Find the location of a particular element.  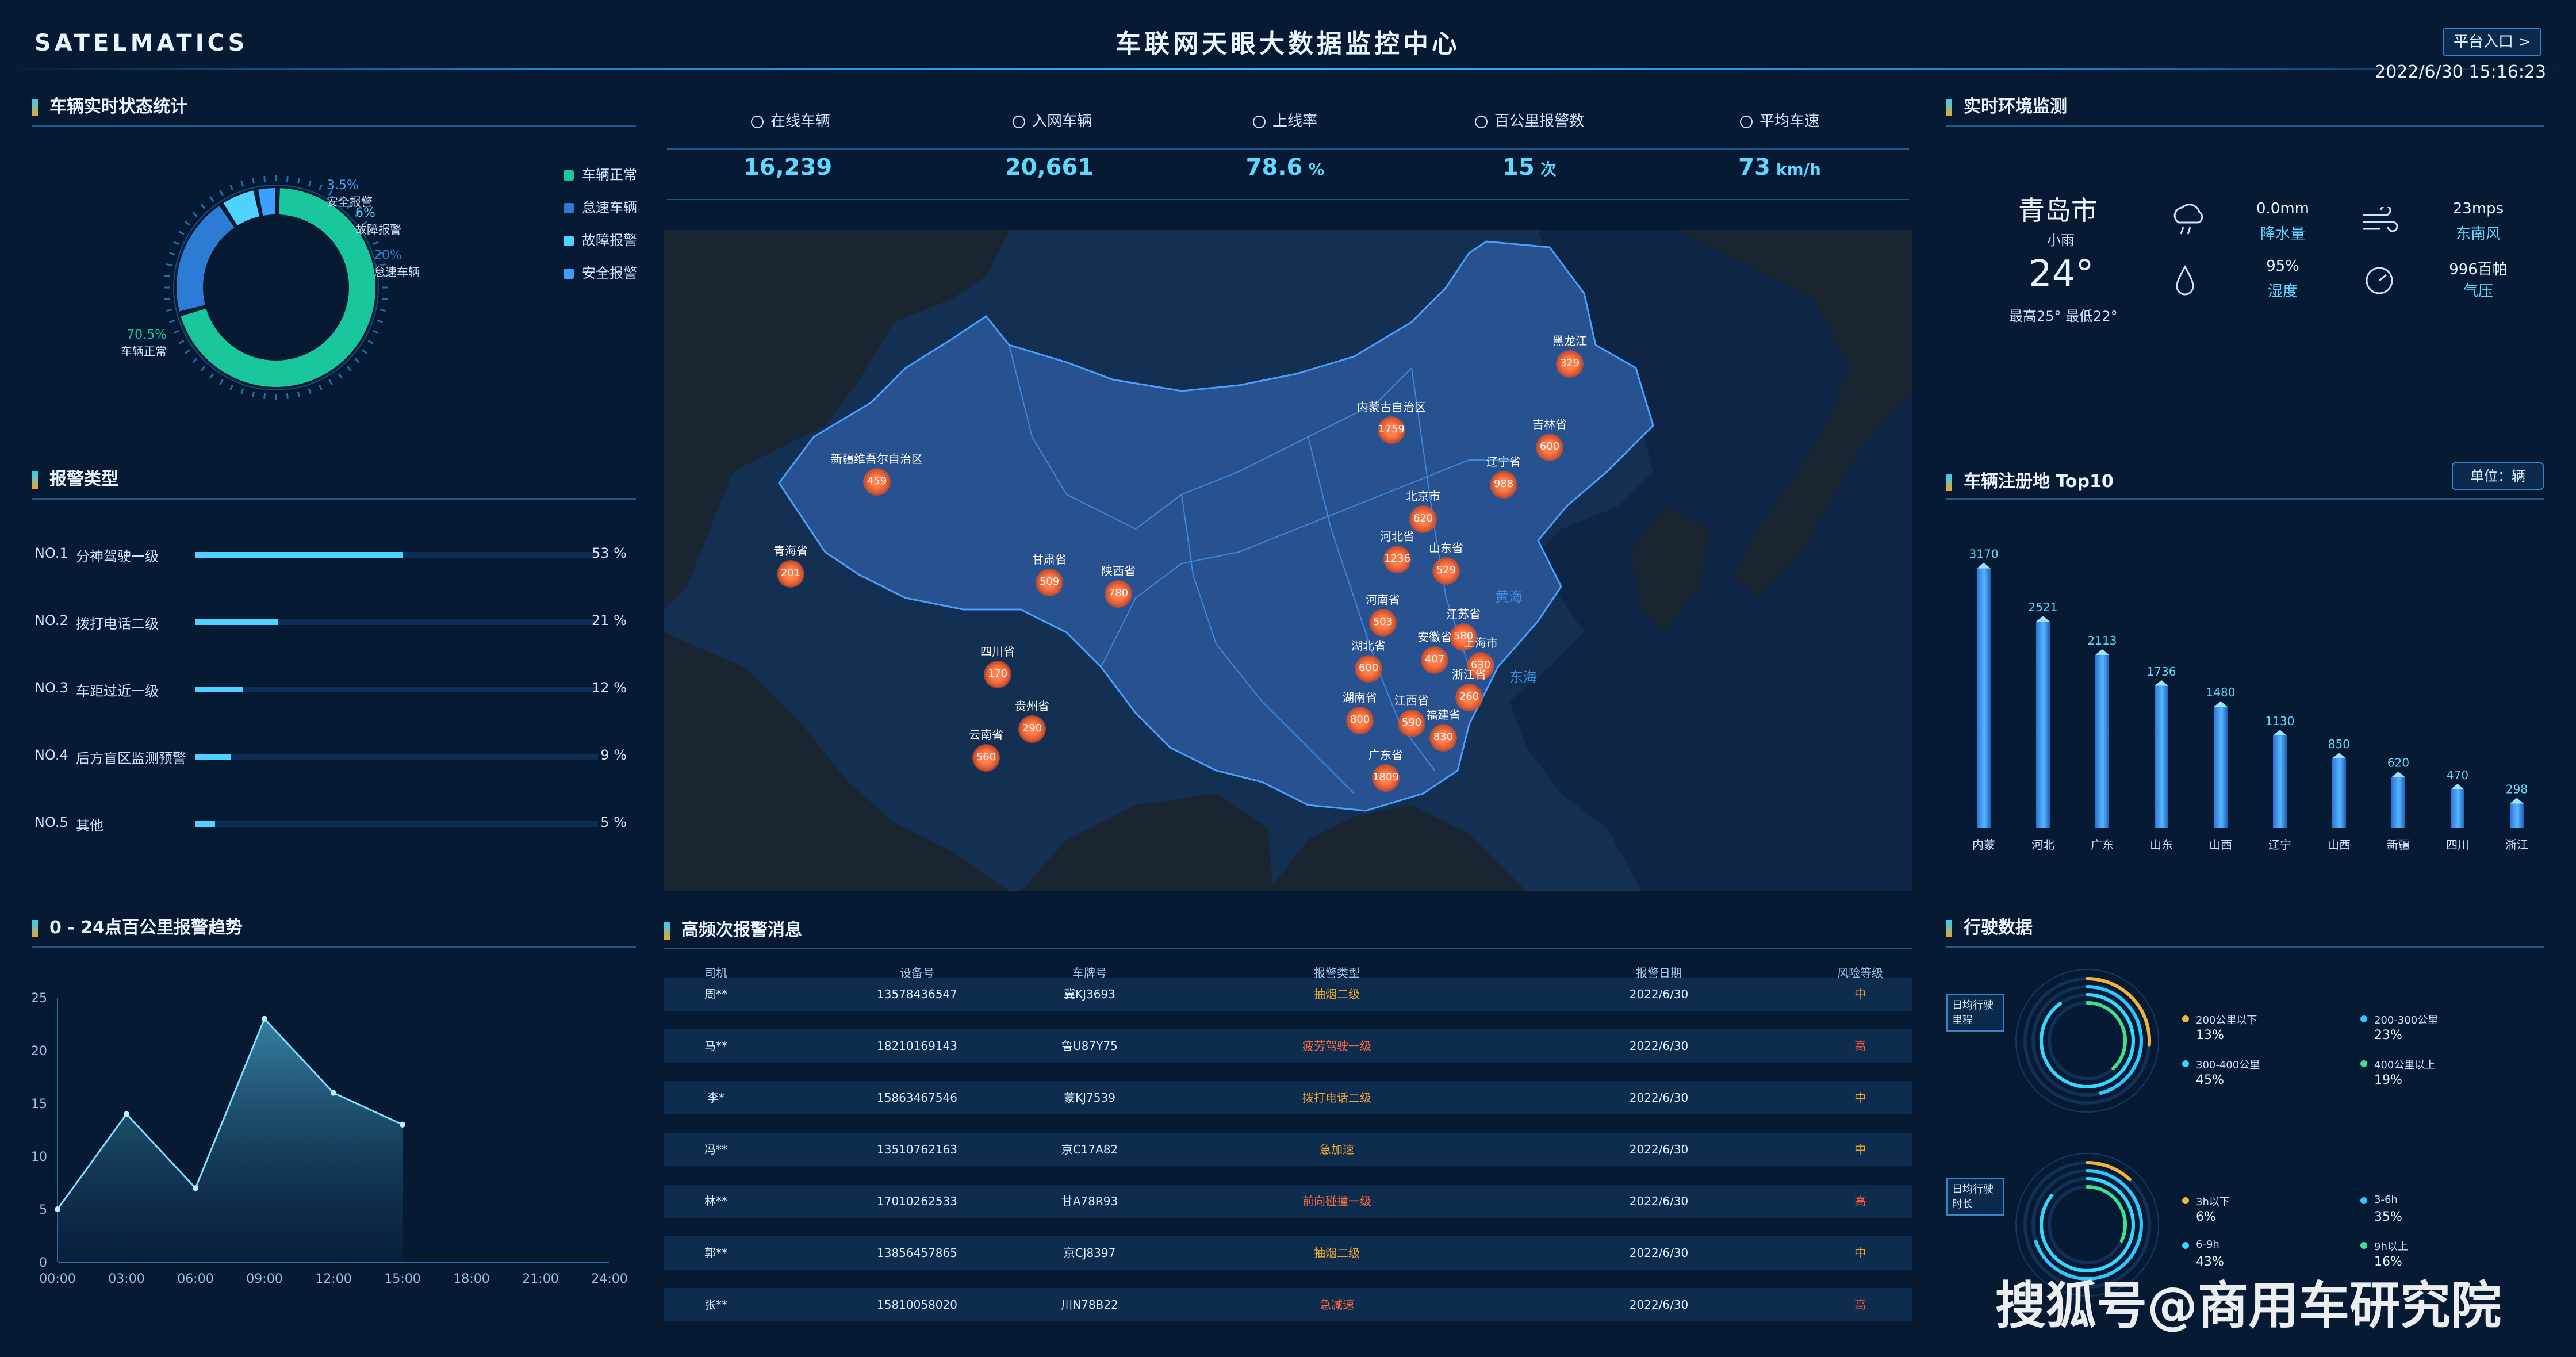

table-row: 郭** 13856457865 京CJ8397 抽烟二级 2022/6/30 中 is located at coordinates (1288, 1253).